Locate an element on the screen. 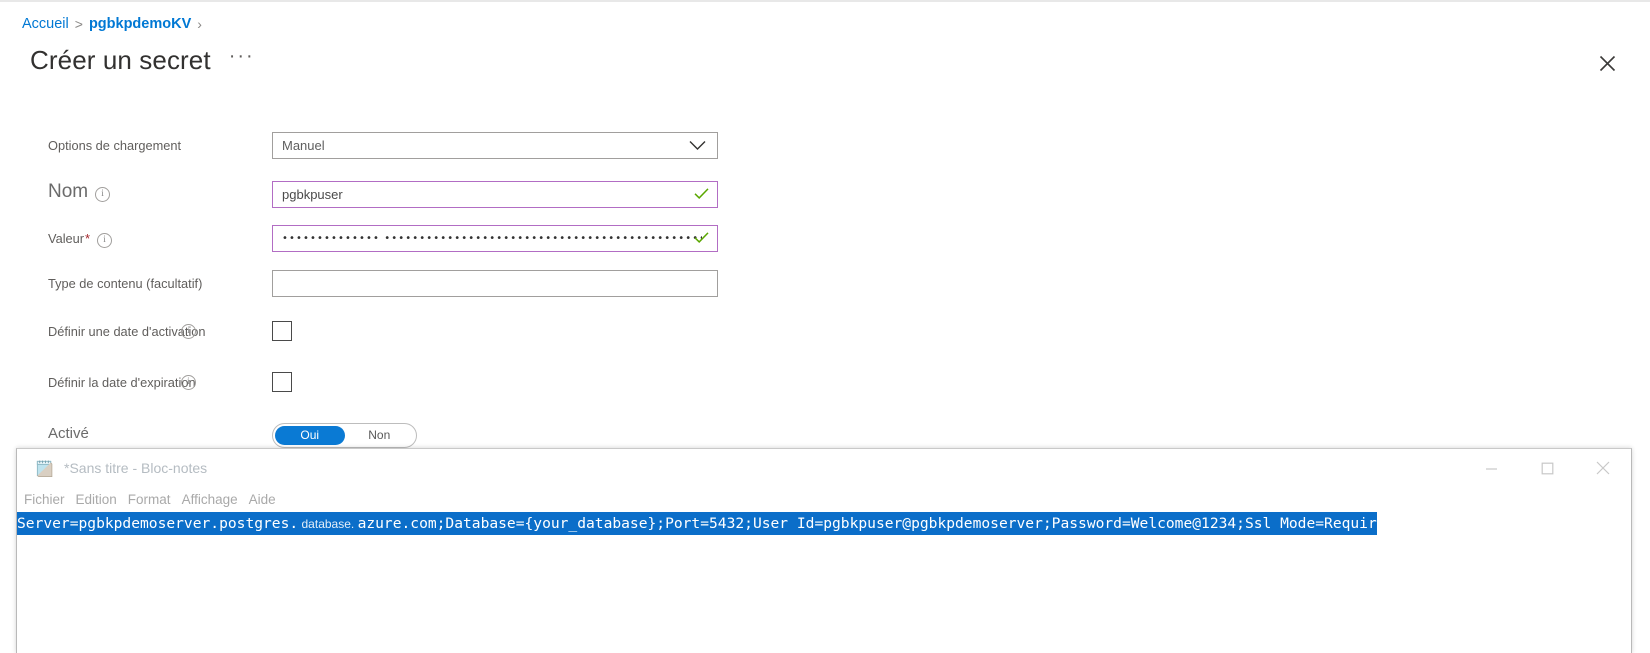 The image size is (1650, 653). label-content-type: Type de contenu (facultatif) is located at coordinates (136, 281).